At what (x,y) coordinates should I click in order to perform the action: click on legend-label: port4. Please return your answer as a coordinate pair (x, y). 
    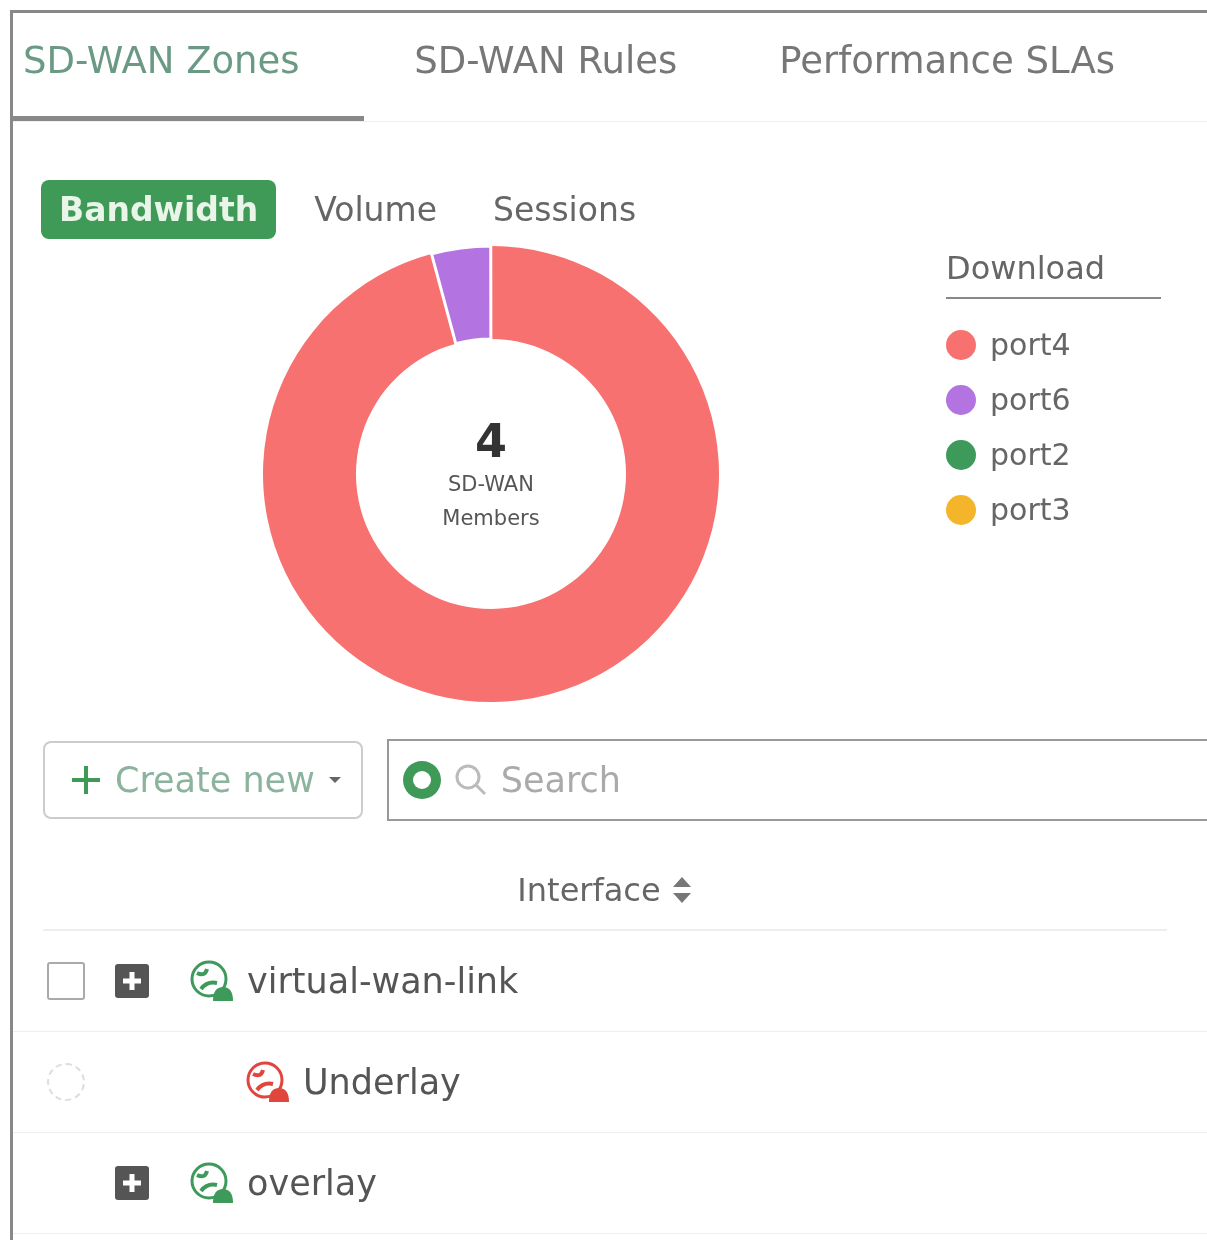
    Looking at the image, I should click on (1030, 344).